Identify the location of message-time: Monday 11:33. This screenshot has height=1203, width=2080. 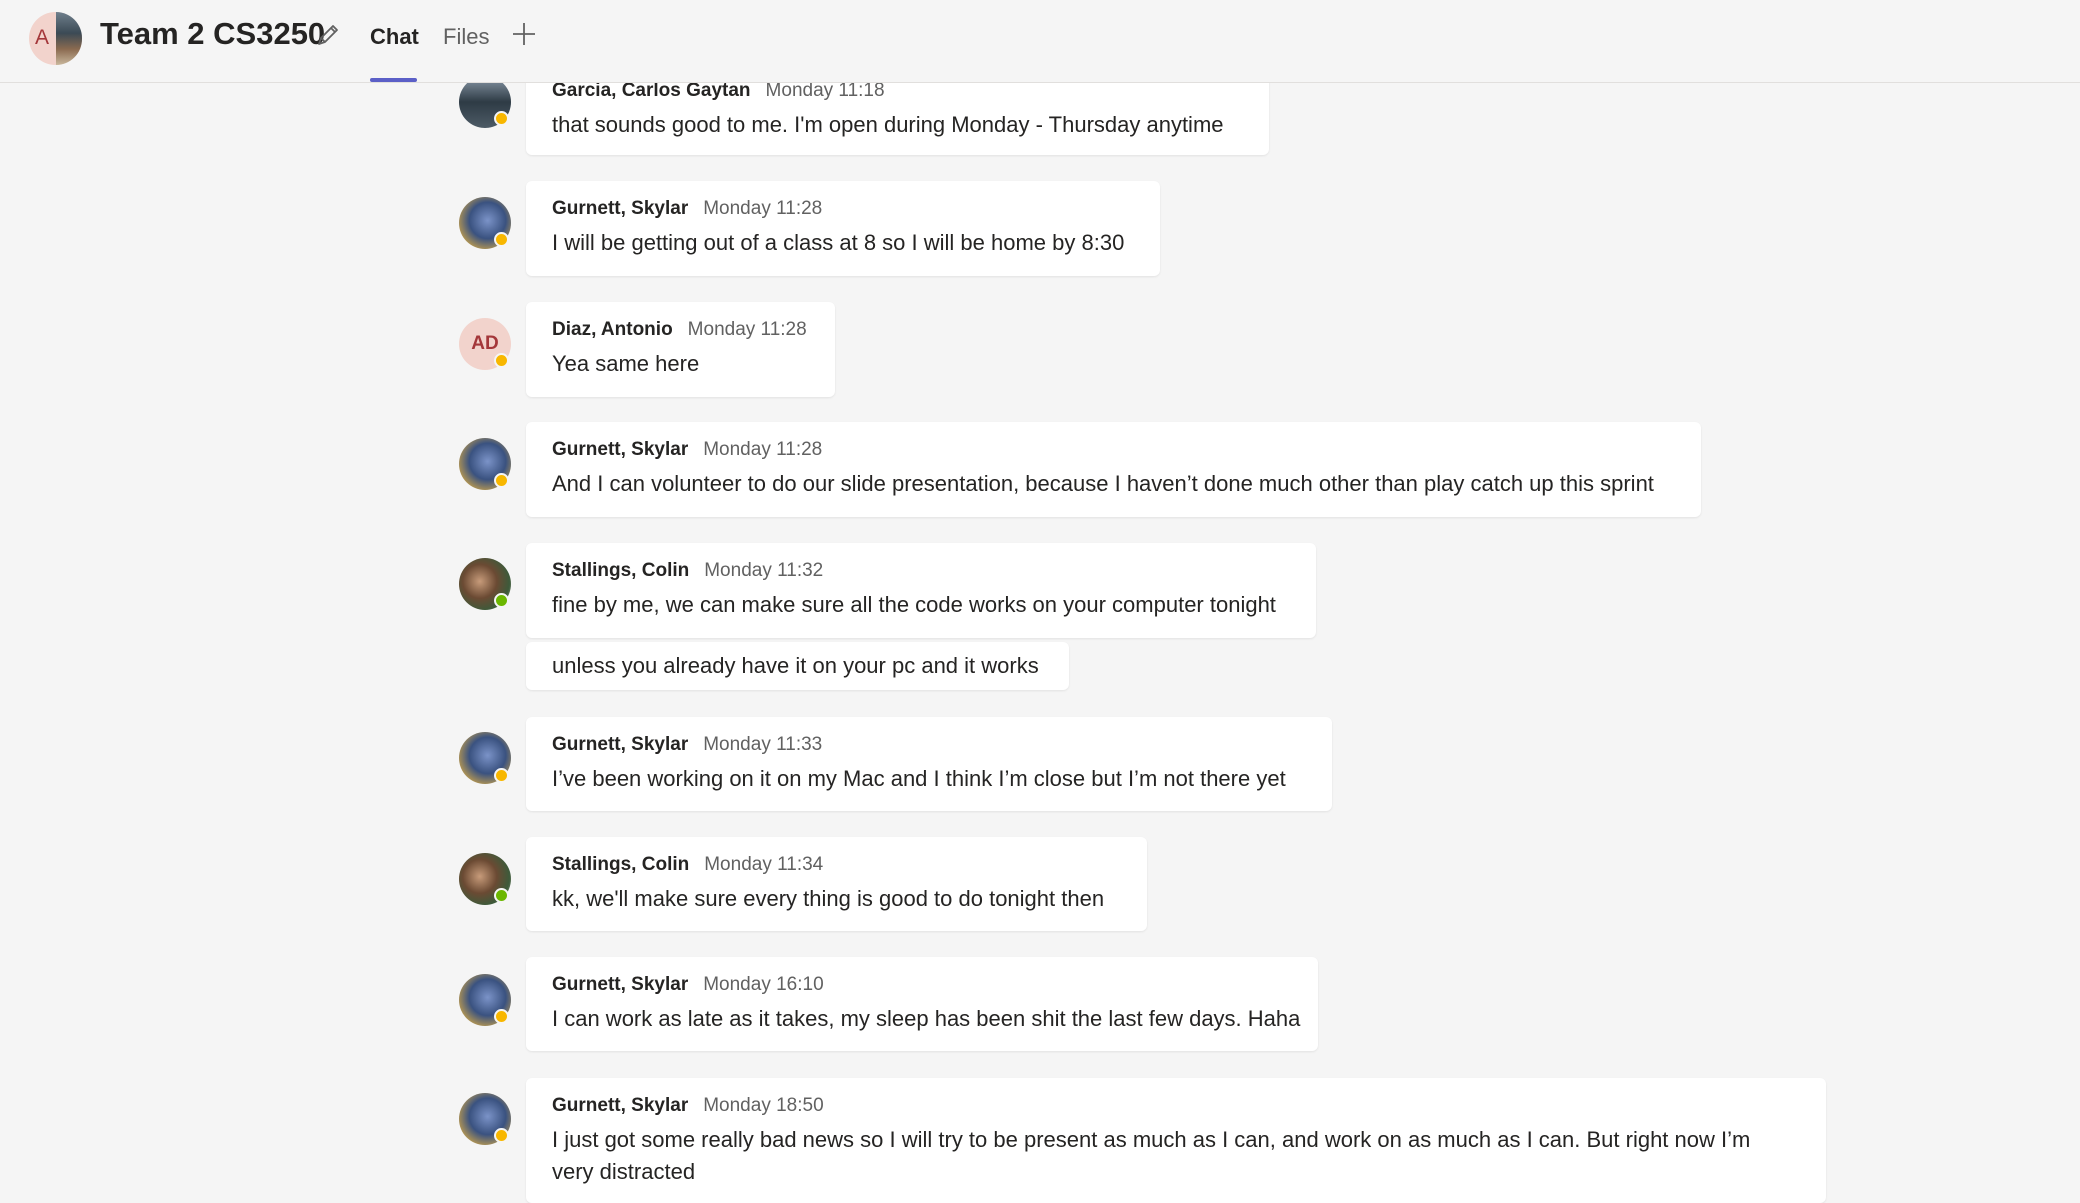
(763, 744).